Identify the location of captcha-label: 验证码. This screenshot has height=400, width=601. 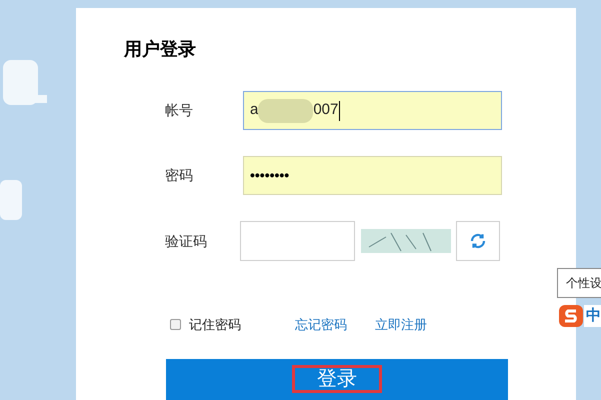
(186, 241).